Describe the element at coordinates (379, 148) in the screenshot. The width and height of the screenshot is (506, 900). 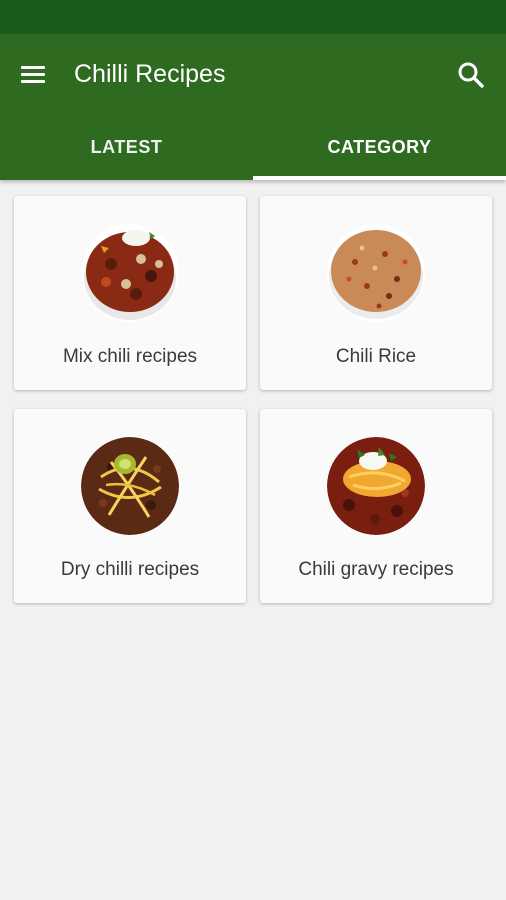
I see `tab-category: CATEGORY` at that location.